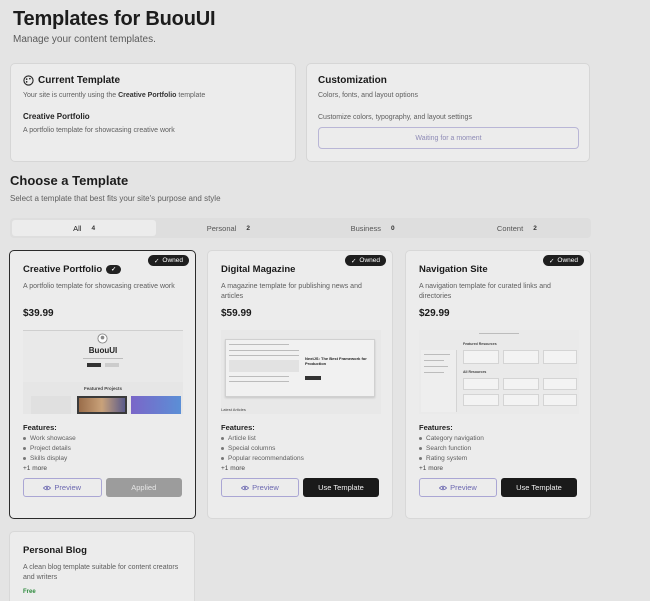 Image resolution: width=650 pixels, height=601 pixels. I want to click on card-actions: Preview Applied, so click(102, 487).